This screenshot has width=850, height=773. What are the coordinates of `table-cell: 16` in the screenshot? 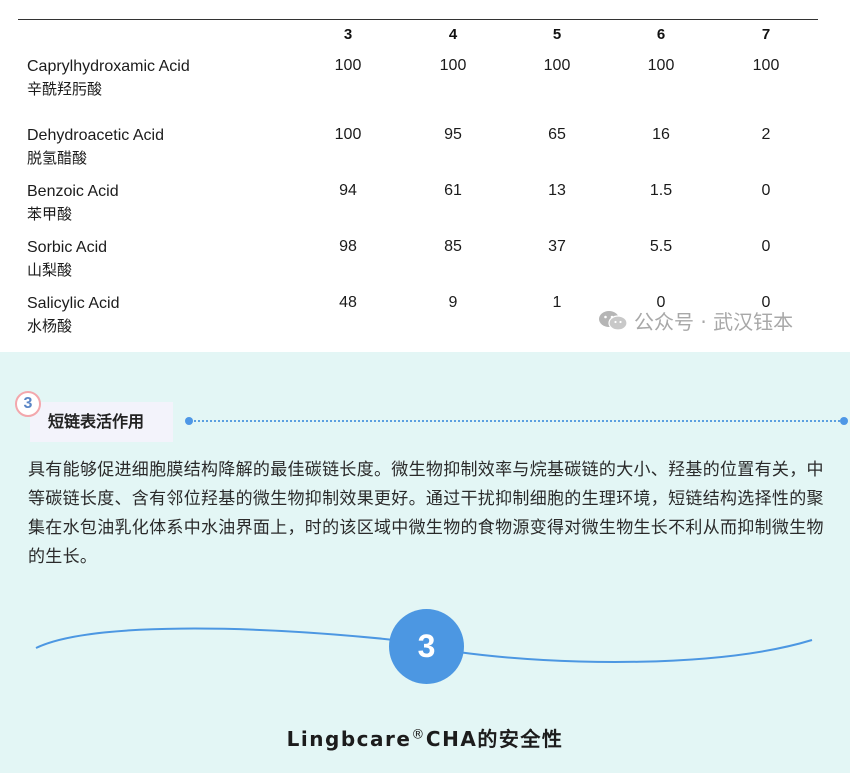 It's located at (661, 134).